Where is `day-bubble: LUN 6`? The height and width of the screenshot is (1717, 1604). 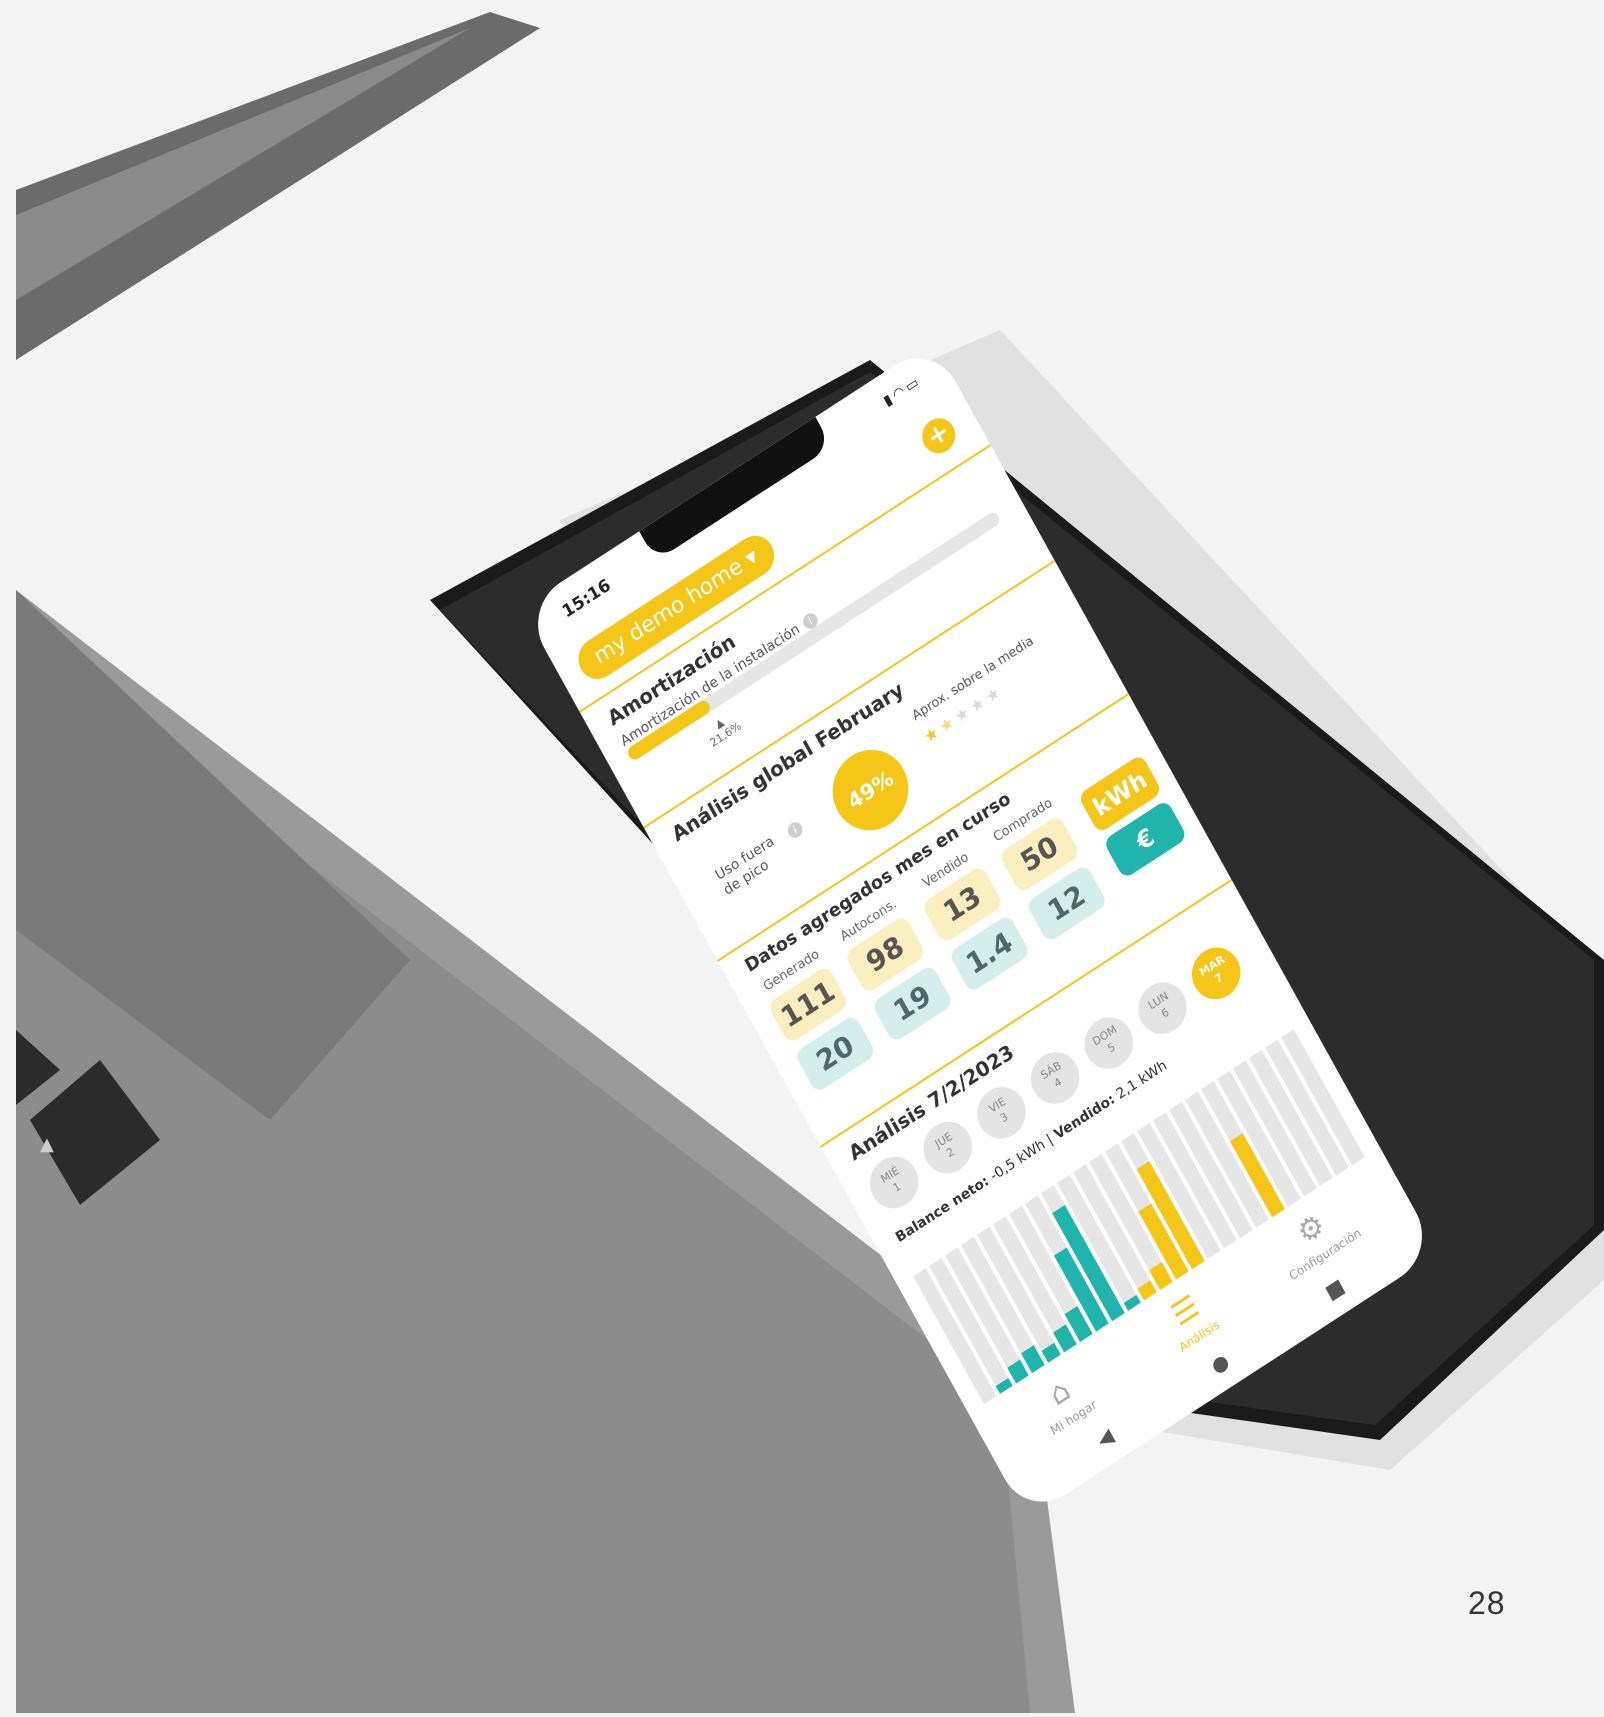
day-bubble: LUN 6 is located at coordinates (1162, 1008).